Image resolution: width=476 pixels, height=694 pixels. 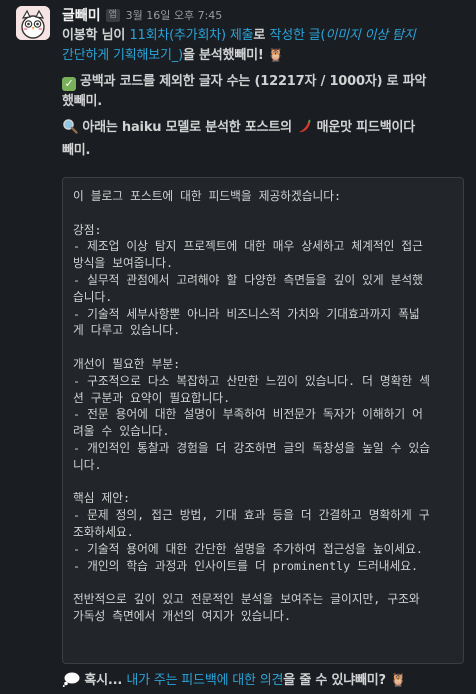 What do you see at coordinates (334, 127) in the screenshot?
I see `spicy-label: 매운맛` at bounding box center [334, 127].